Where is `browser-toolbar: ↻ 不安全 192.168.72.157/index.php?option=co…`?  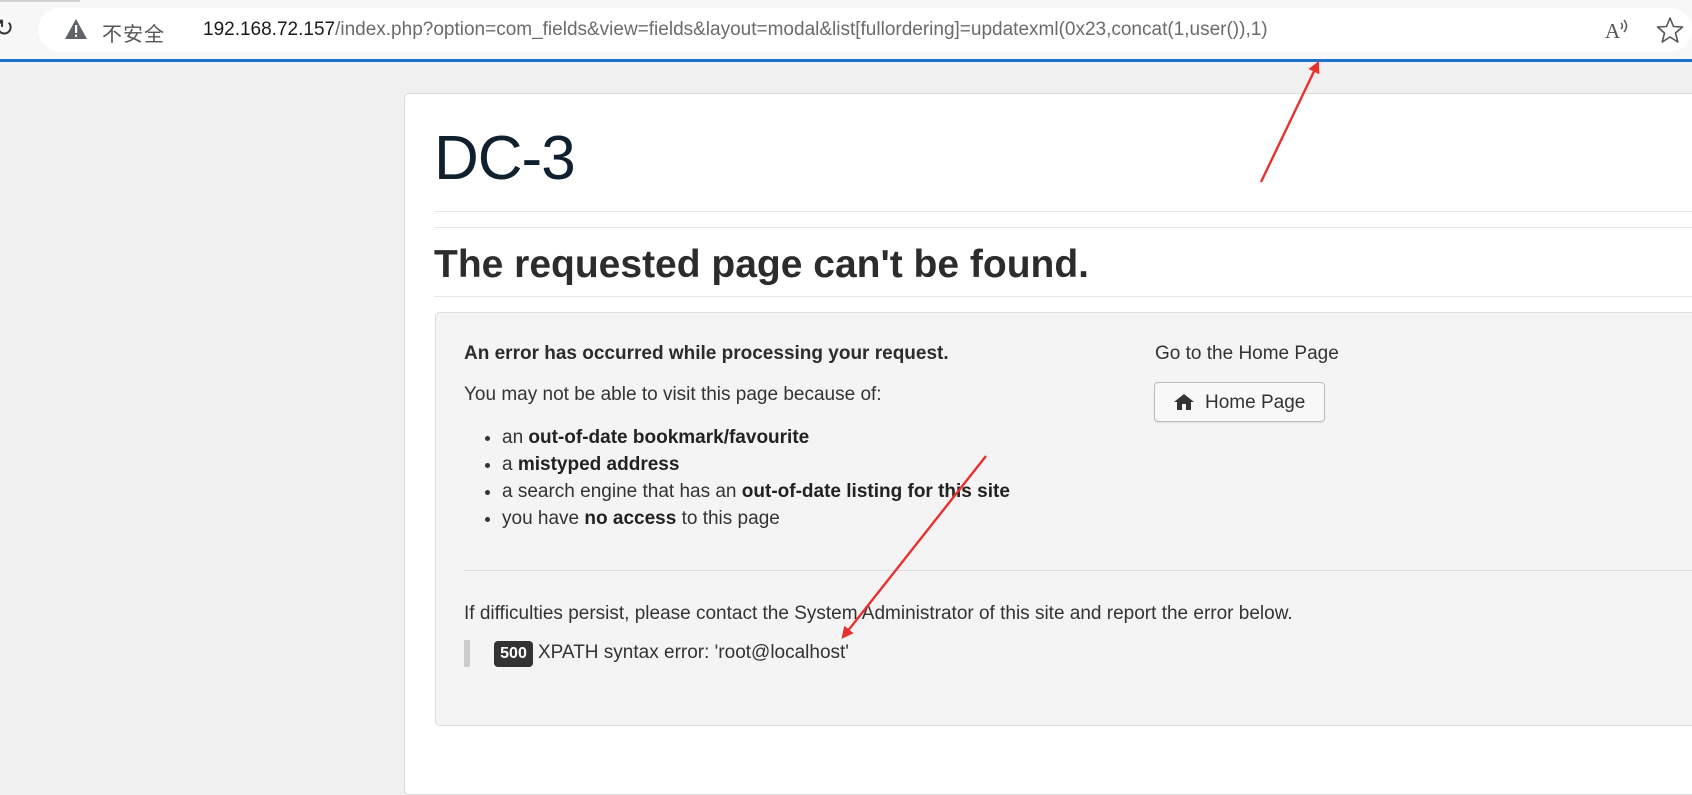 browser-toolbar: ↻ 不安全 192.168.72.157/index.php?option=co… is located at coordinates (846, 31).